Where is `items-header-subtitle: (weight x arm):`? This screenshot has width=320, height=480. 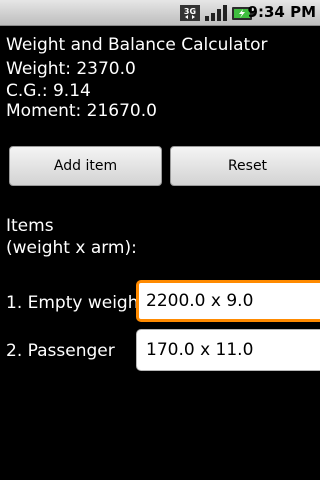
items-header-subtitle: (weight x arm): is located at coordinates (71, 248).